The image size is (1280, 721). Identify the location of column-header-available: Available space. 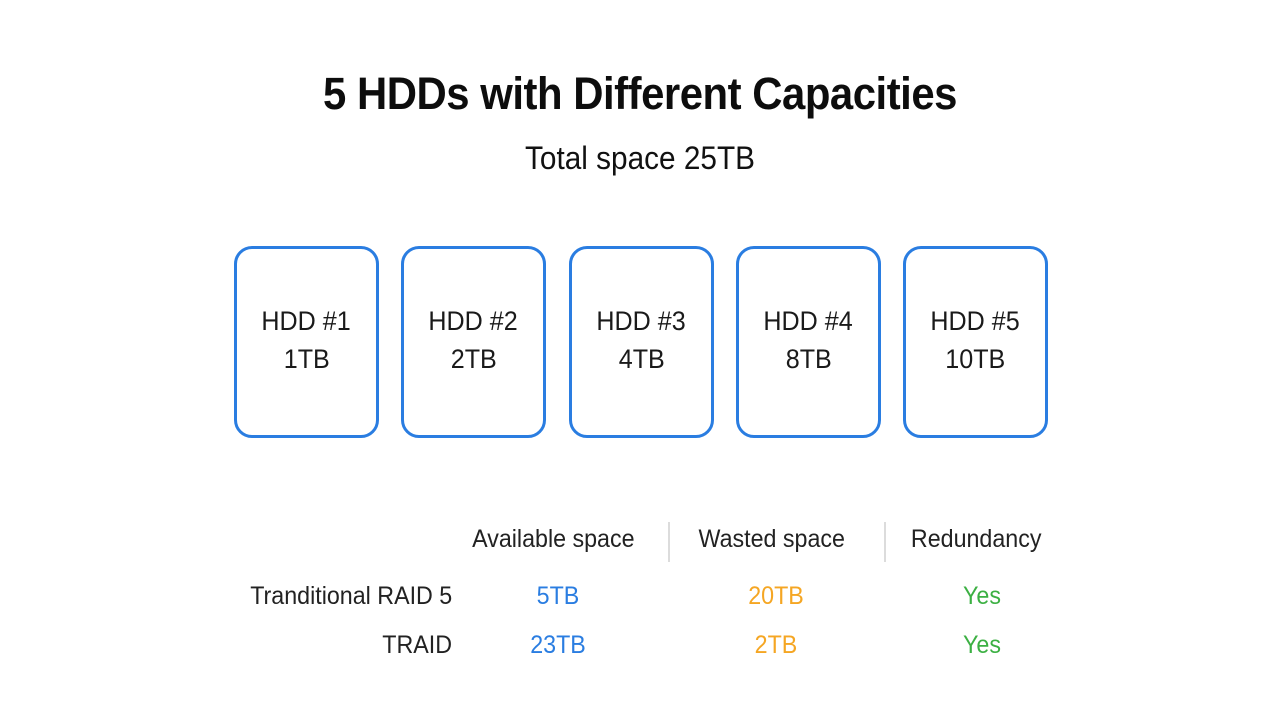
(553, 539).